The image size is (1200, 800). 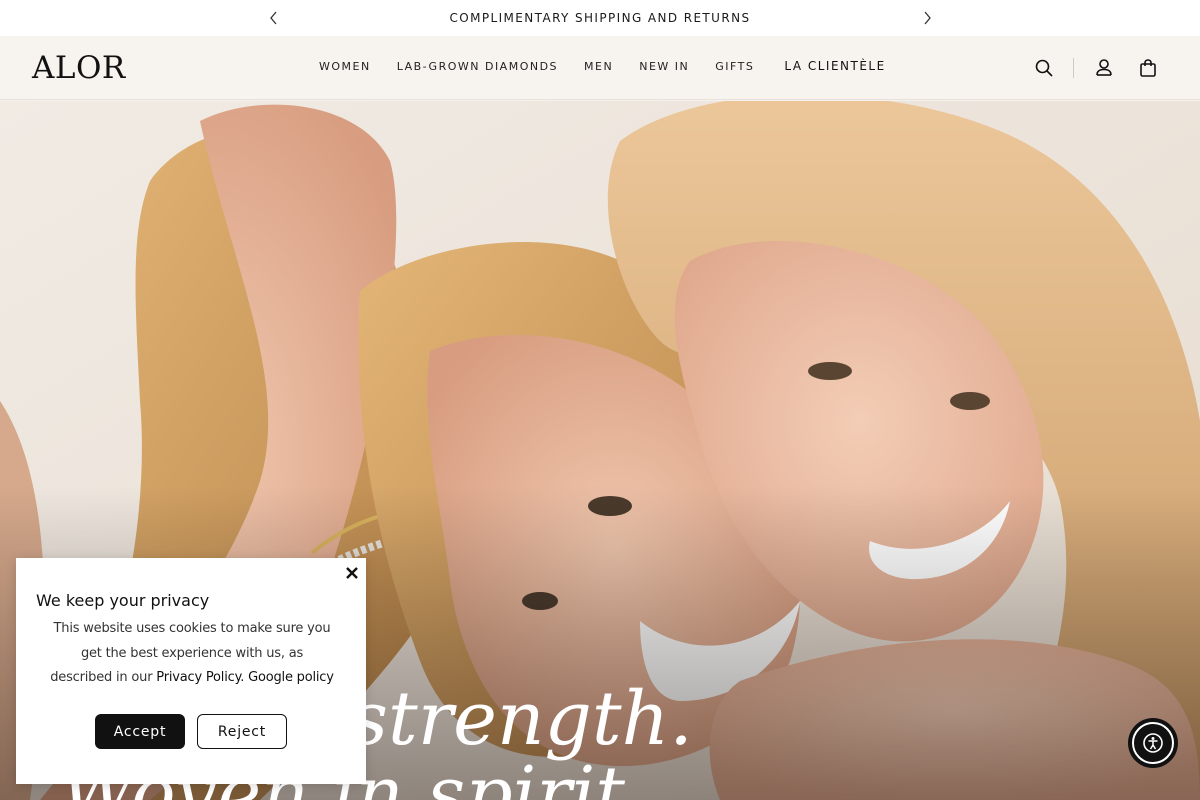 I want to click on accept-button: Accept, so click(x=140, y=731).